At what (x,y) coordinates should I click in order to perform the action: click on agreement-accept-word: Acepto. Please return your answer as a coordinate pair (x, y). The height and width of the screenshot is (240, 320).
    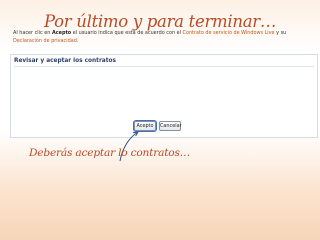
    Looking at the image, I should click on (61, 33).